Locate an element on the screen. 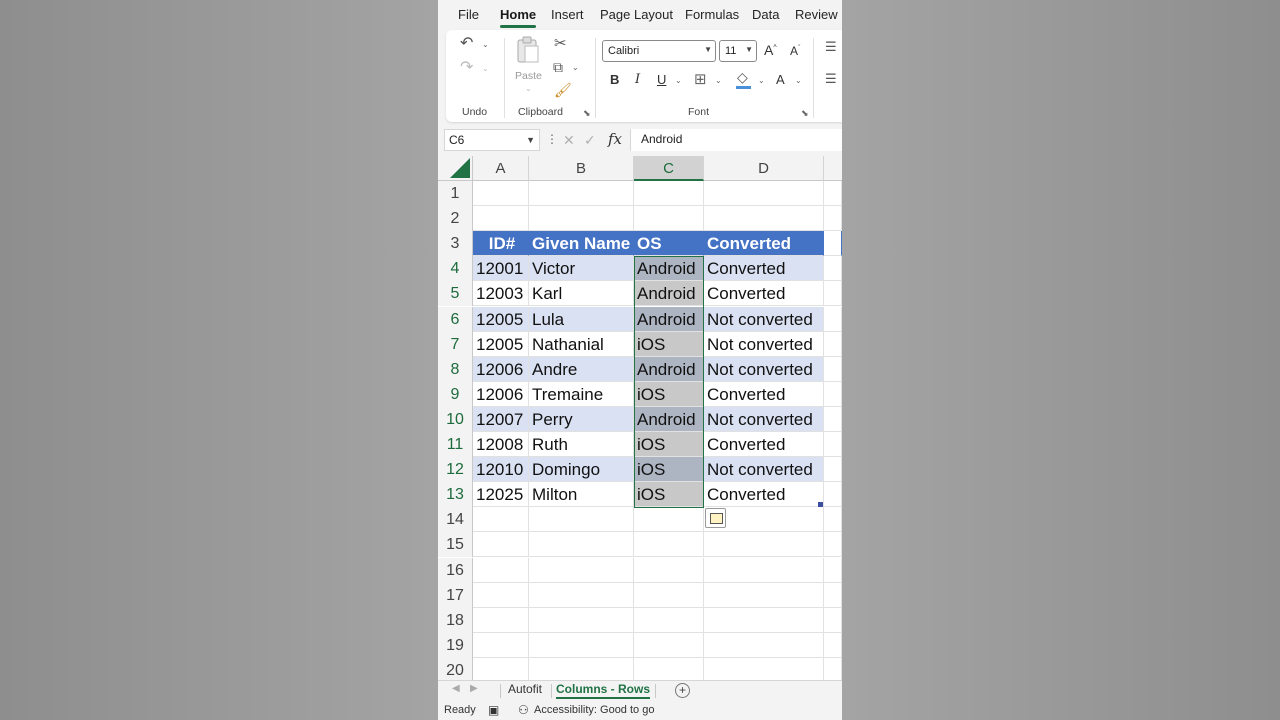  redo-icon: ↷ is located at coordinates (466, 68).